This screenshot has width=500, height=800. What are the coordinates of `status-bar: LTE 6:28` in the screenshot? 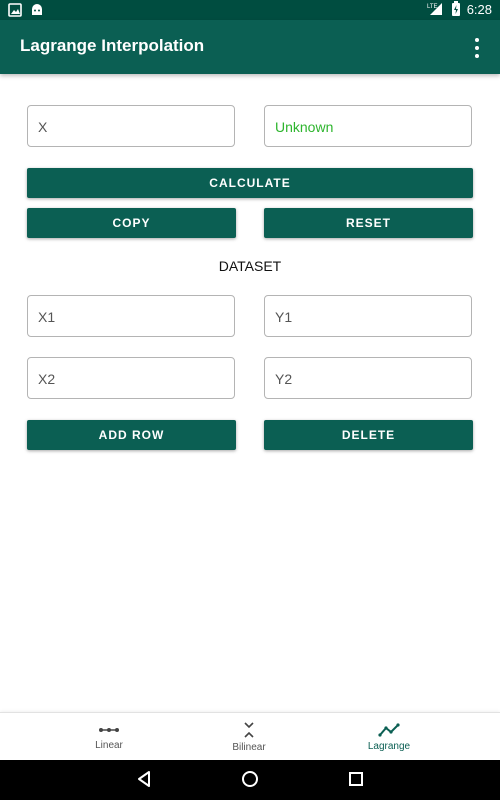 It's located at (250, 10).